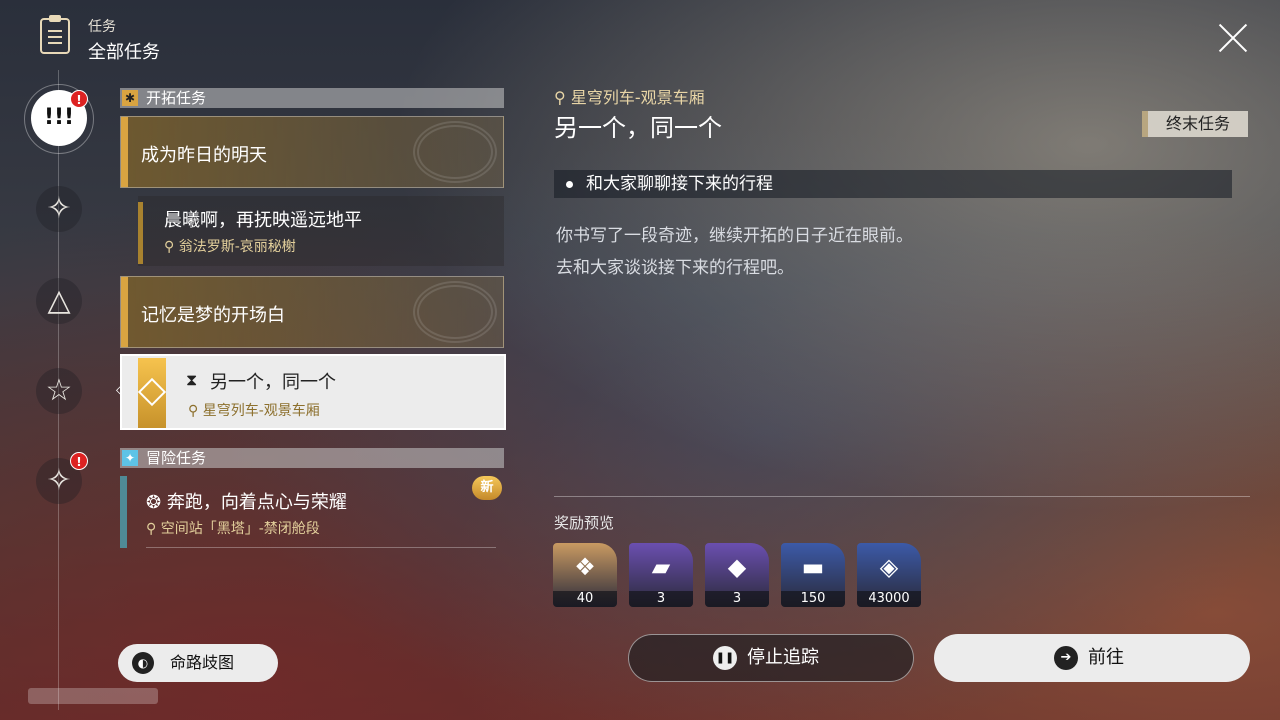 This screenshot has height=720, width=1280. I want to click on quest-card-2: 记忆是梦的开场白, so click(312, 312).